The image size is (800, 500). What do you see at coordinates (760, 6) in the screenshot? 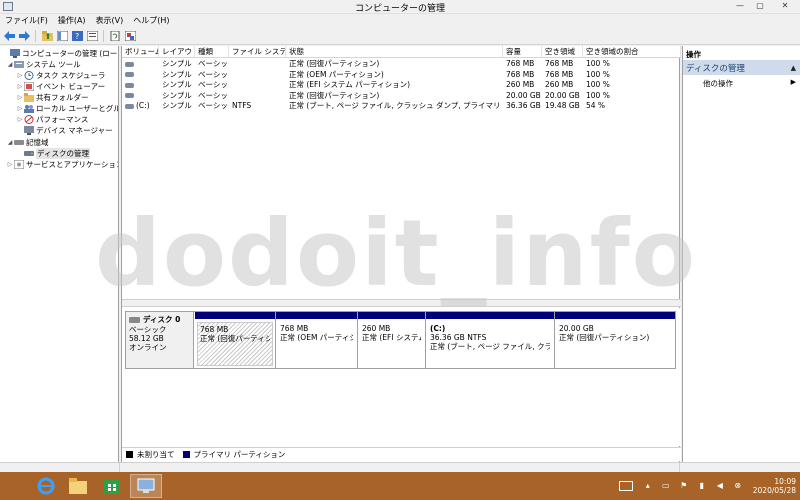
I see `maximize-button: ▢` at bounding box center [760, 6].